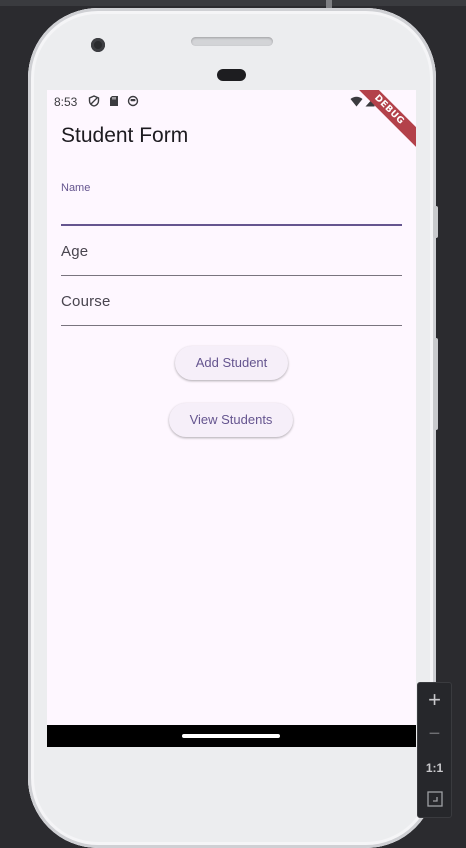  I want to click on fit-screen-button, so click(434, 799).